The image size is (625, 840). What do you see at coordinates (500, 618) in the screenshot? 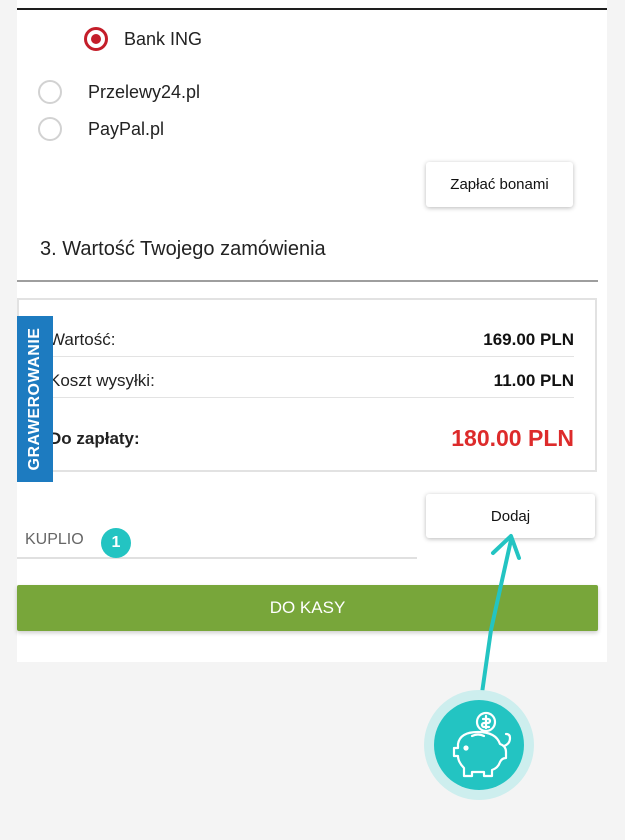
I see `arrow-up-icon` at bounding box center [500, 618].